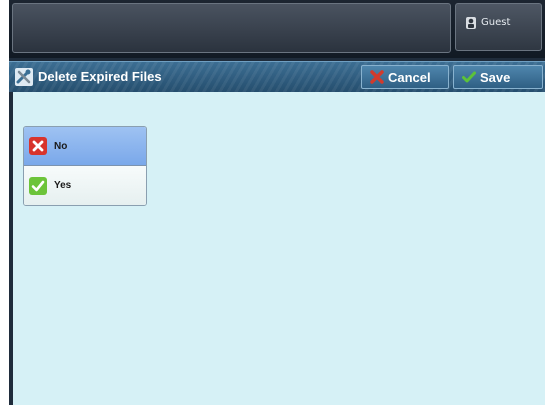 The image size is (547, 405). What do you see at coordinates (277, 76) in the screenshot?
I see `title-bar: Delete Expired Files Cancel Save` at bounding box center [277, 76].